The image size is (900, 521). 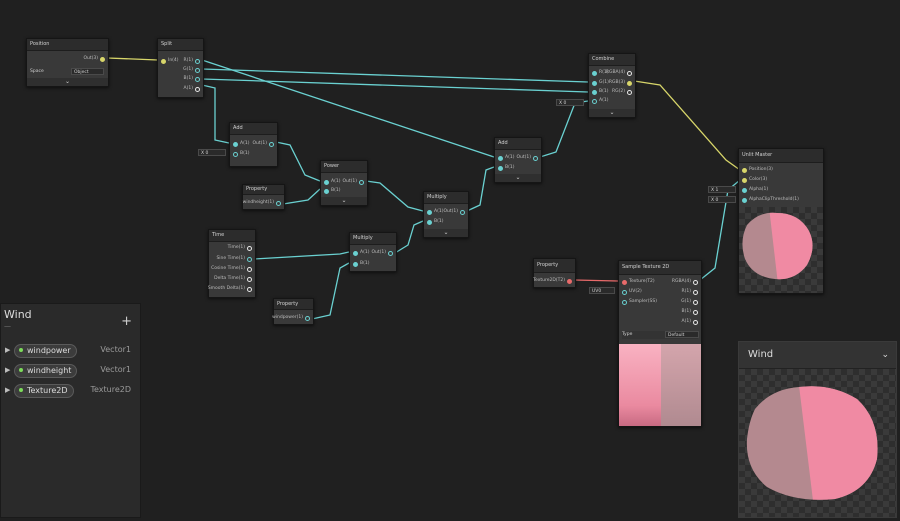 I want to click on input-port-position: Position(3), so click(x=779, y=170).